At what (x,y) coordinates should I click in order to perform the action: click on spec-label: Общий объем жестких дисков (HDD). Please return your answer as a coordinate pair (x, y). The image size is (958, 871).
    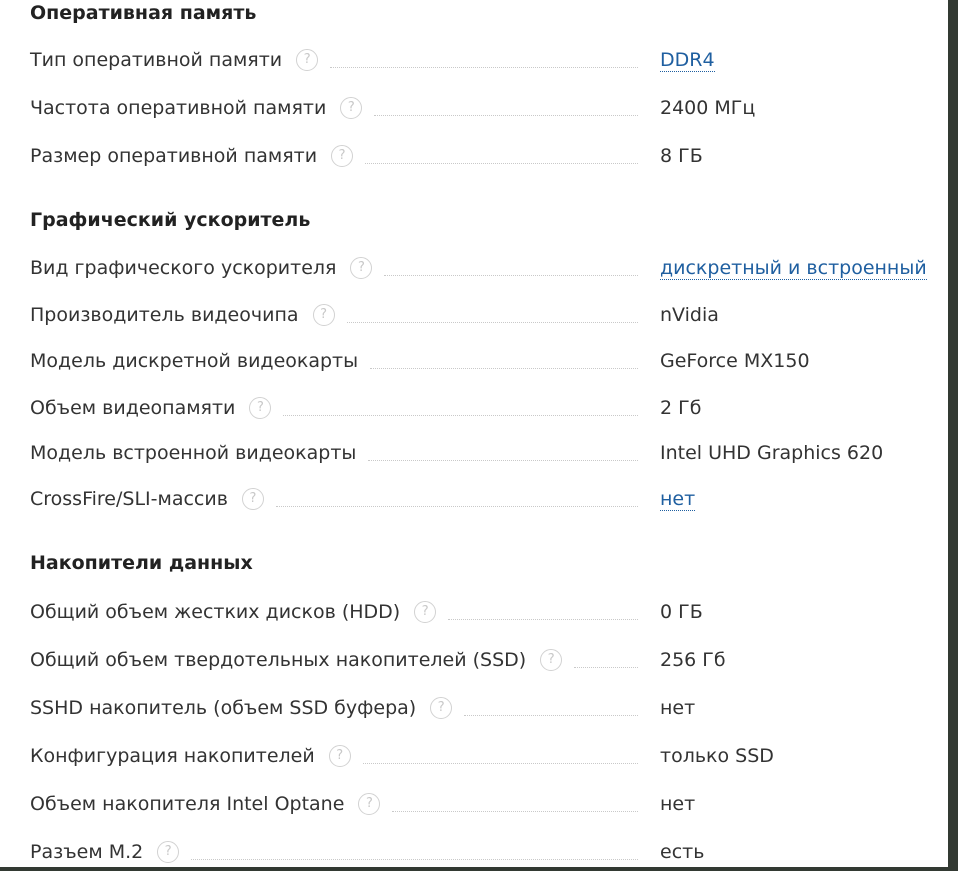
    Looking at the image, I should click on (215, 612).